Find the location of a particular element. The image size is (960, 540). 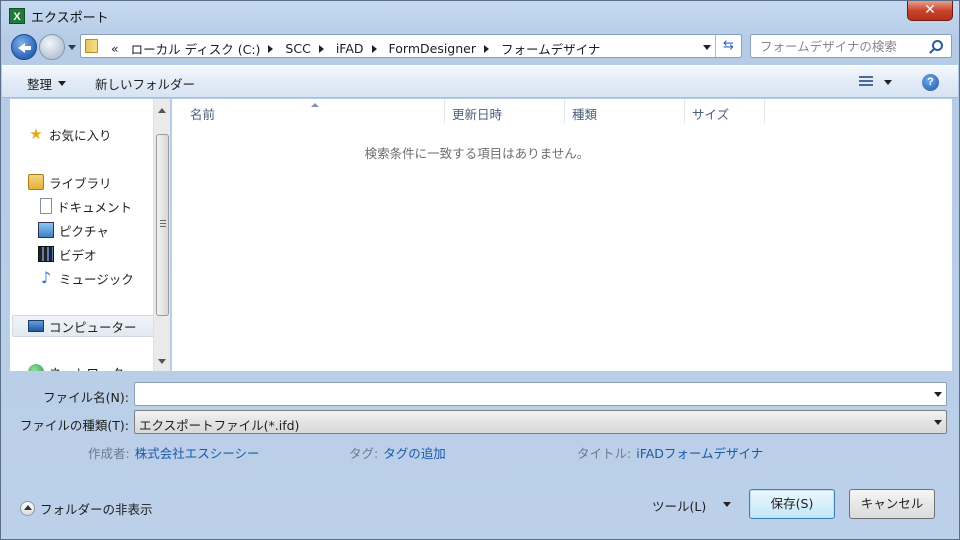

music-icon: ♪ is located at coordinates (46, 277).